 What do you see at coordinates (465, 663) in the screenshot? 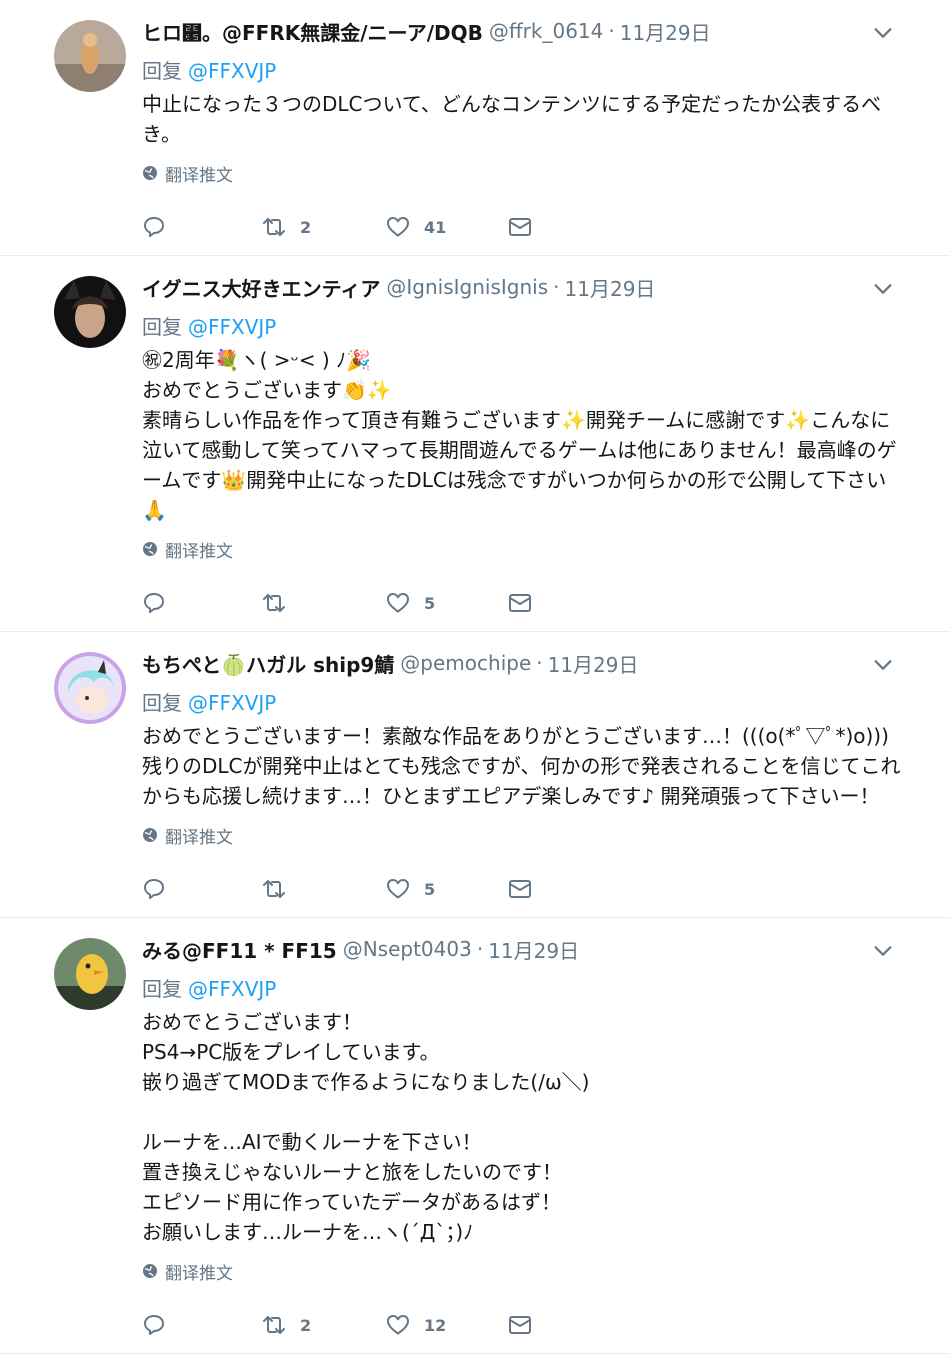
I see `user-handle: @pemochipe` at bounding box center [465, 663].